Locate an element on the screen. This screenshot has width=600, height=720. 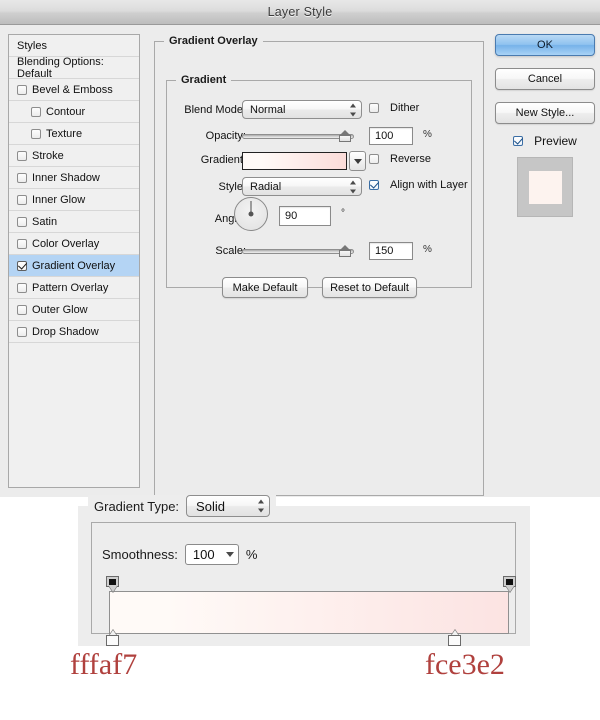
angle-value: 90 is located at coordinates (291, 216).